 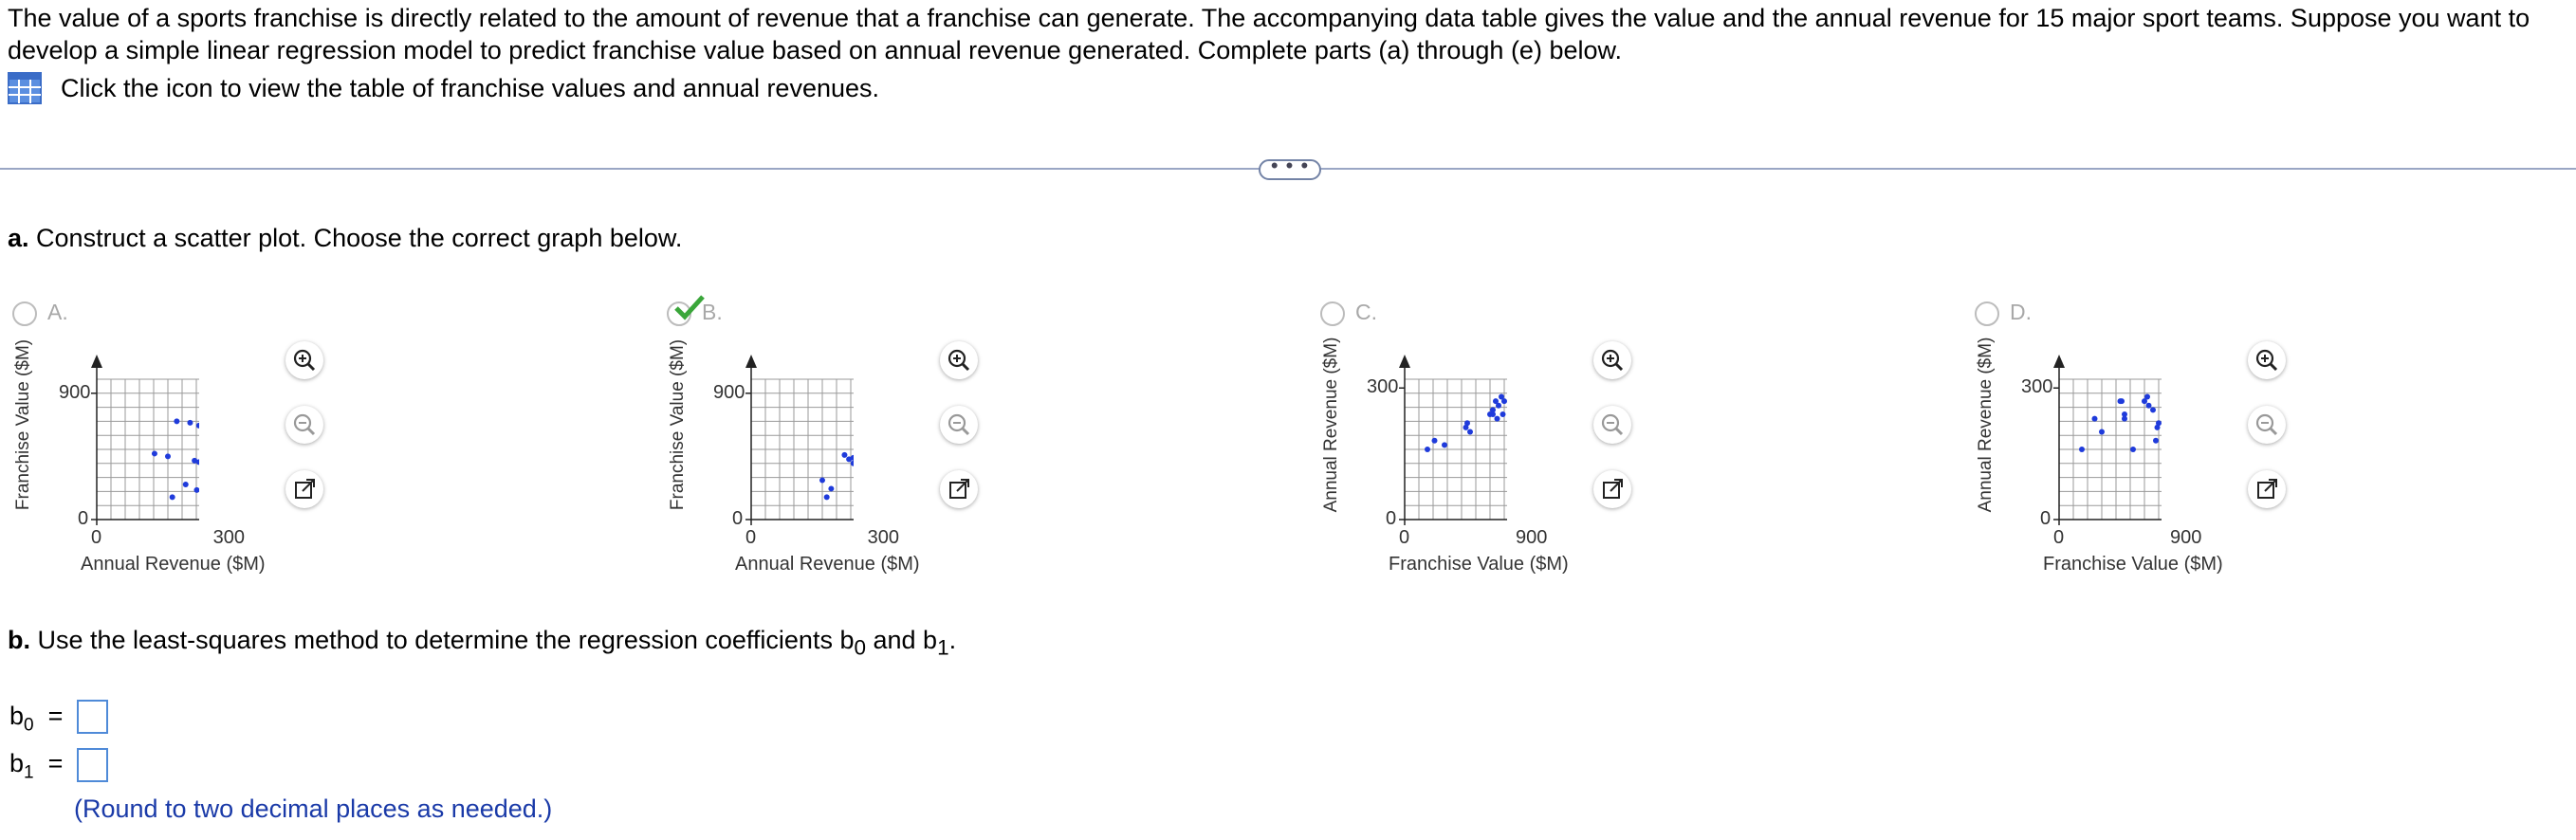 What do you see at coordinates (19, 640) in the screenshot?
I see `part-b-label: b.` at bounding box center [19, 640].